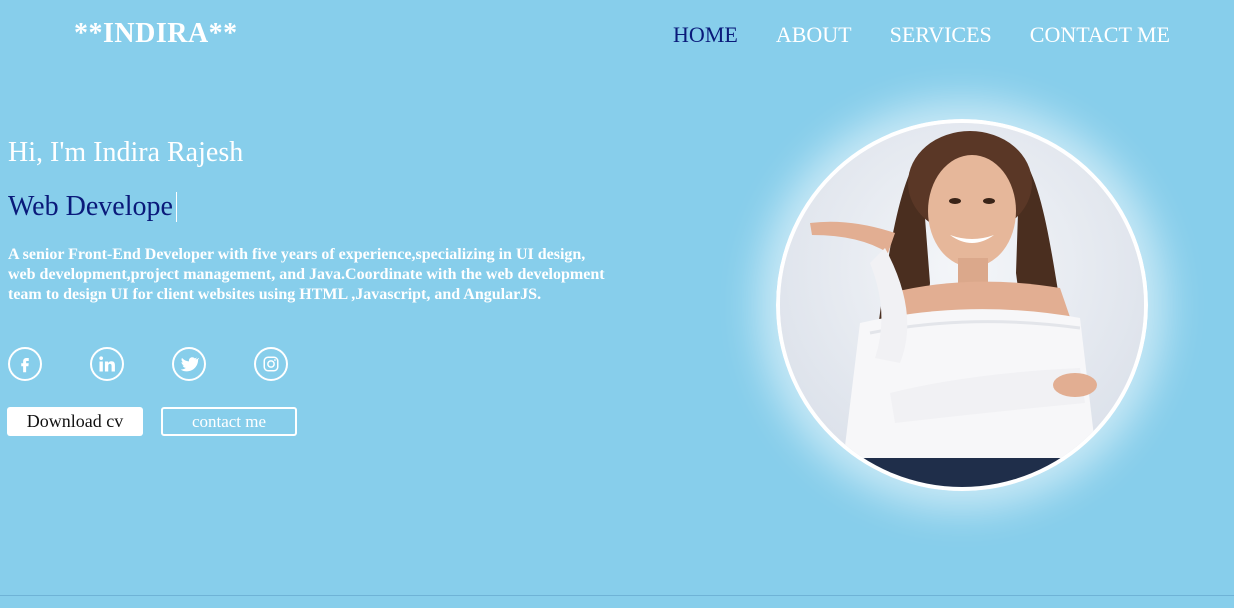 The height and width of the screenshot is (608, 1234). Describe the element at coordinates (705, 35) in the screenshot. I see `nav-home: HOME` at that location.